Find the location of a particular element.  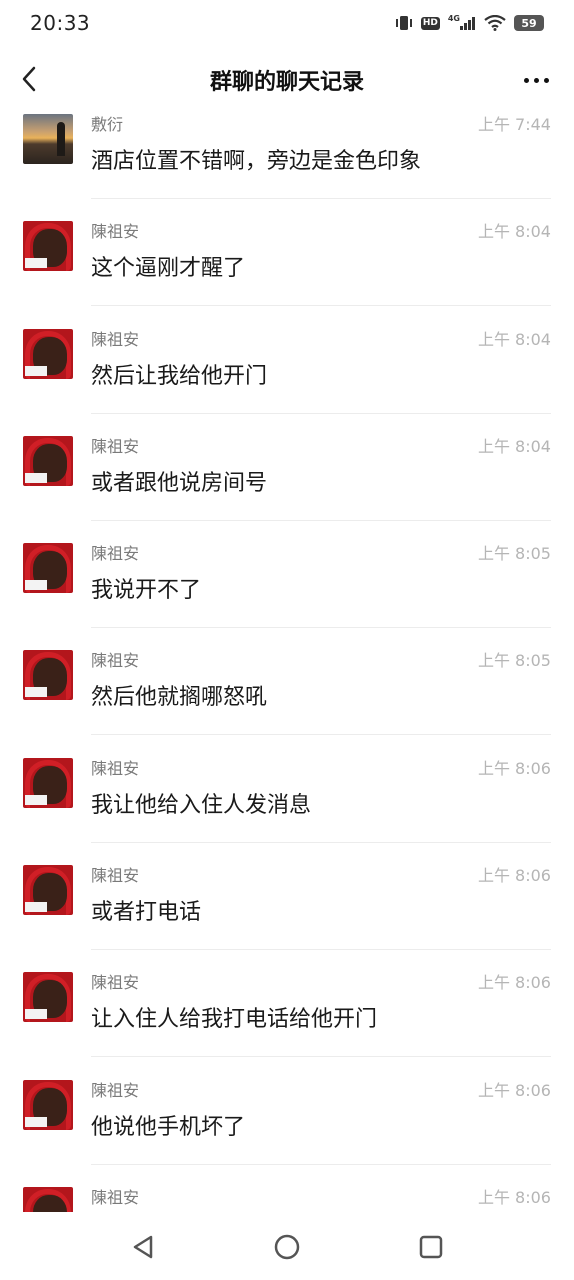

message-text: 然后让我给他开门 is located at coordinates (179, 376).